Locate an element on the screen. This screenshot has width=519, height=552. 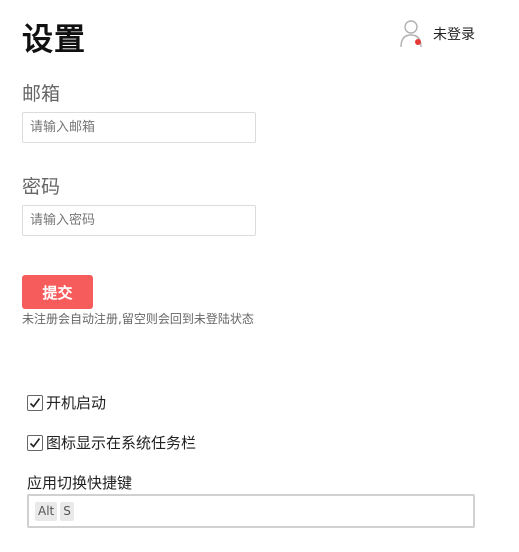
tray-icon-checkbox is located at coordinates (35, 442).